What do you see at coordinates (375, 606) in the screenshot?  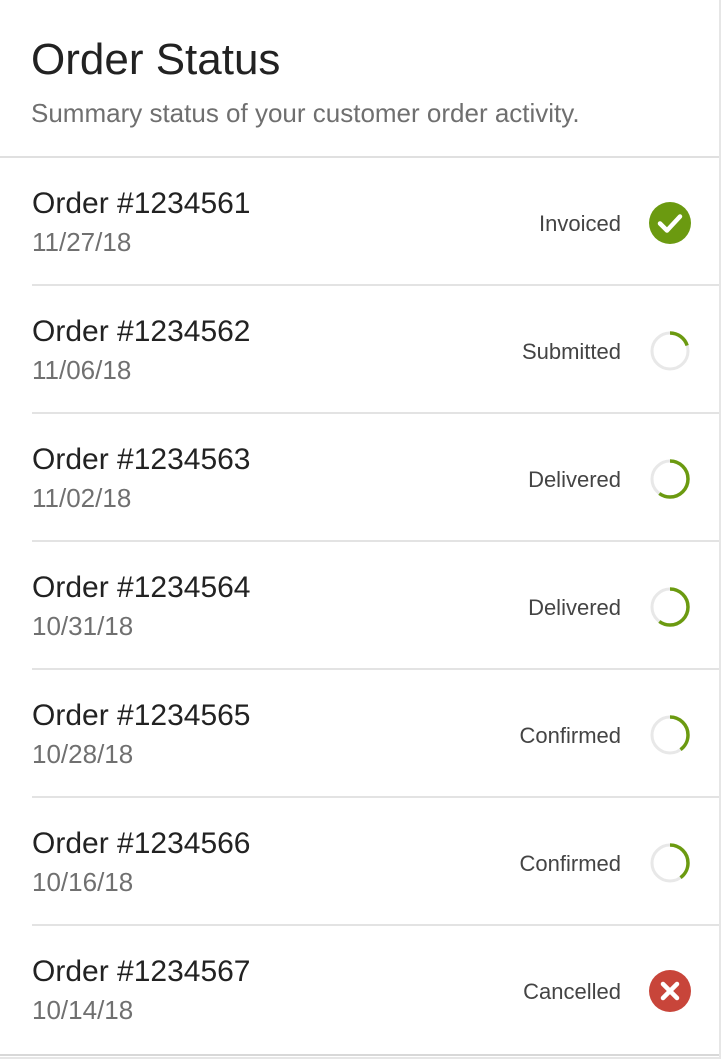 I see `order-row: Order #1234564 10/31/18 Delivered` at bounding box center [375, 606].